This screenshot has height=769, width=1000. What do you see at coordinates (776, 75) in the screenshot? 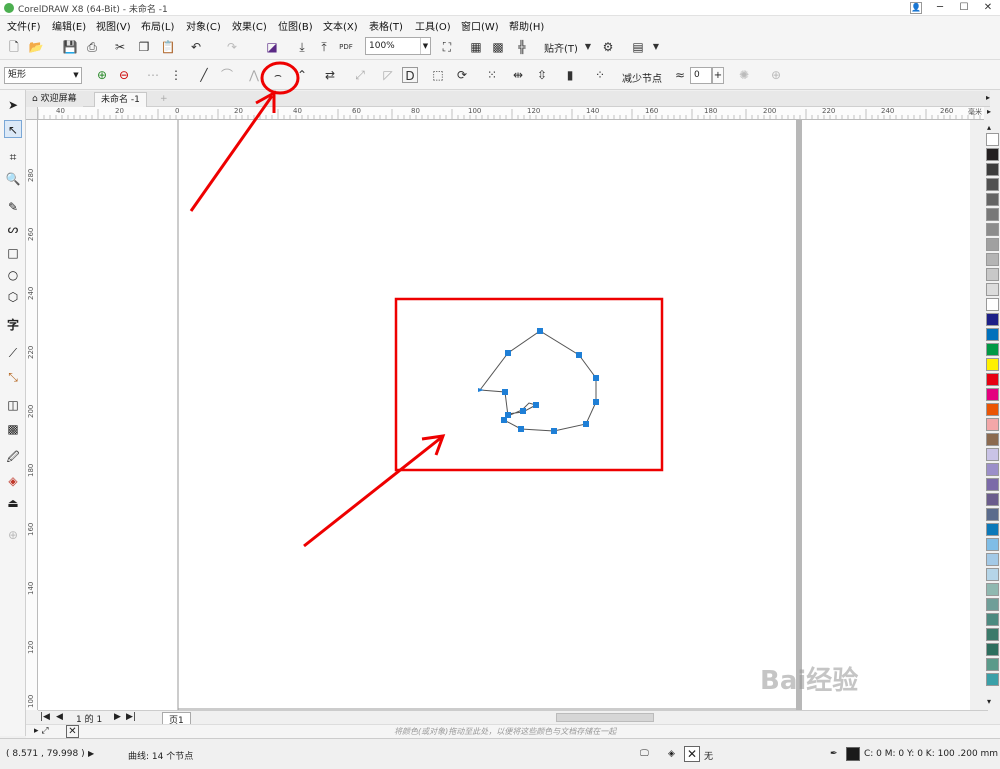
I see `add-icon: ⊕` at bounding box center [776, 75].